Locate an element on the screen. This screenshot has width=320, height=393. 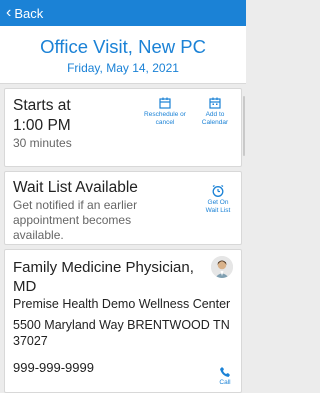
call-button: Call is located at coordinates (225, 376).